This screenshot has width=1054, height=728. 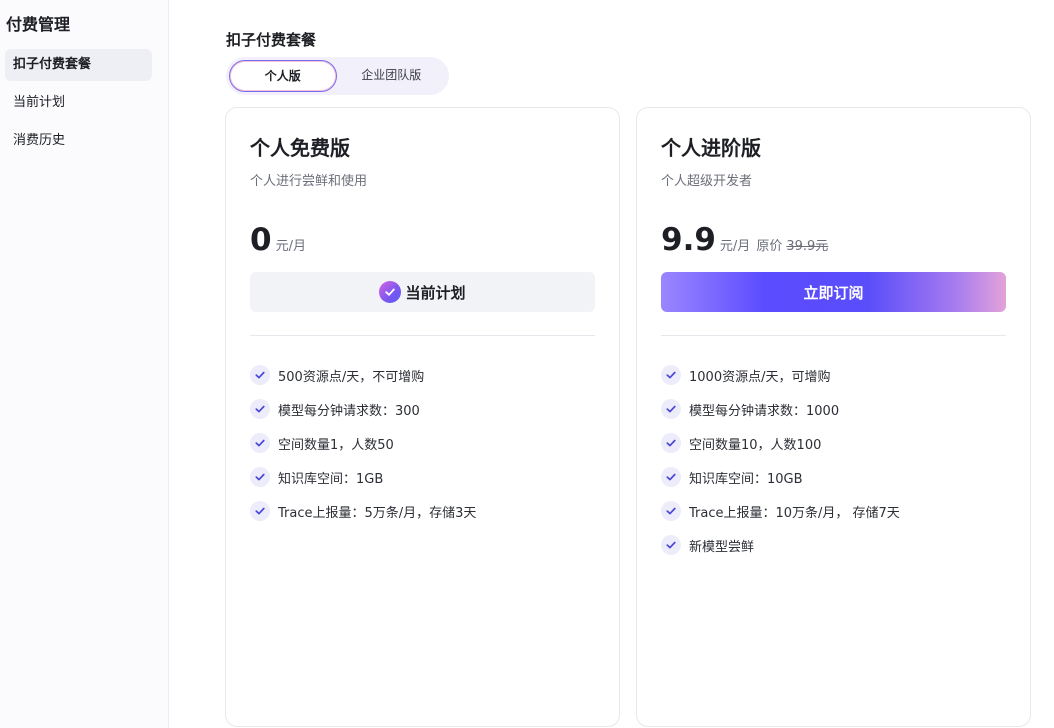 I want to click on check-circle-icon, so click(x=390, y=292).